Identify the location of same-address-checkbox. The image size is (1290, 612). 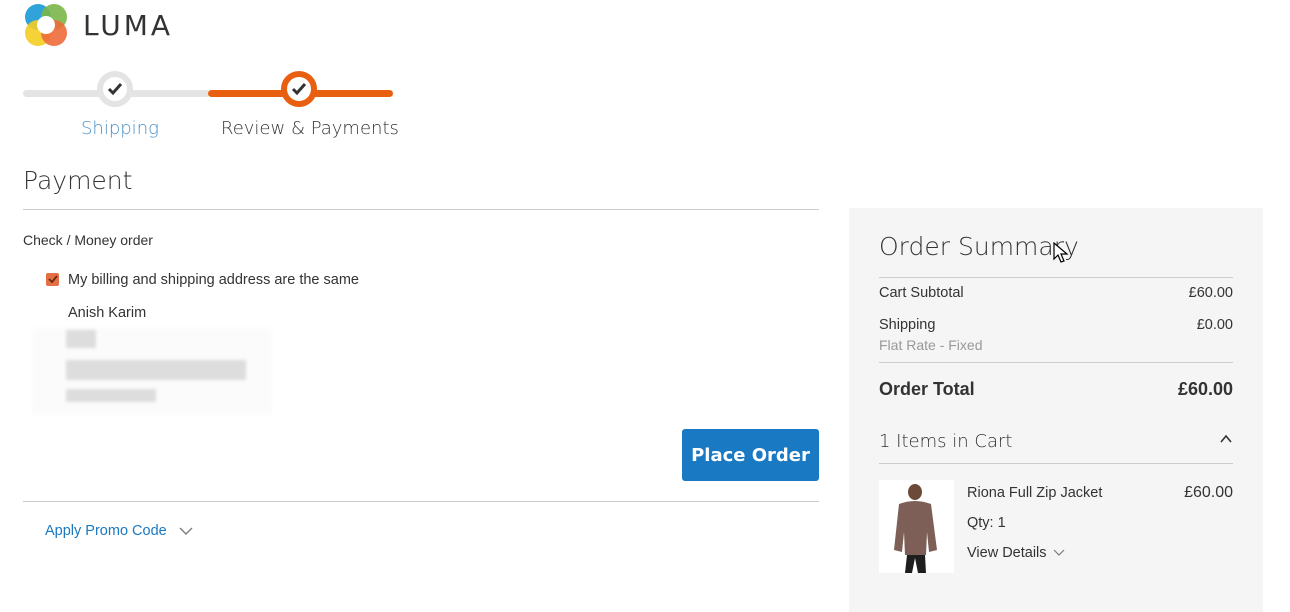
(52, 279).